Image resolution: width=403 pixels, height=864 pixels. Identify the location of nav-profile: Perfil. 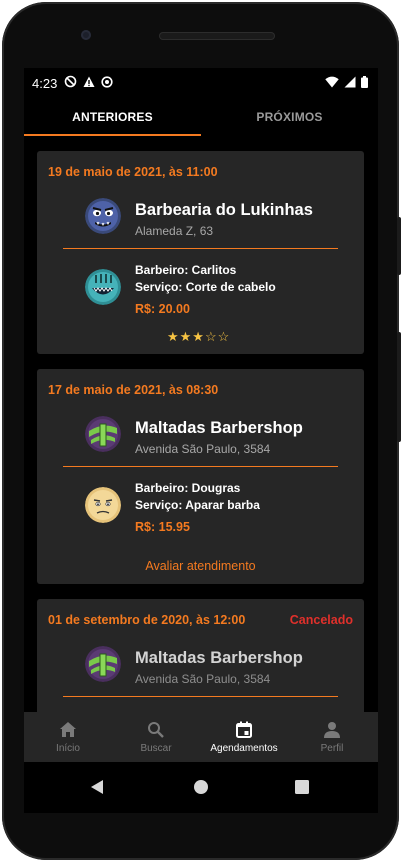
(332, 737).